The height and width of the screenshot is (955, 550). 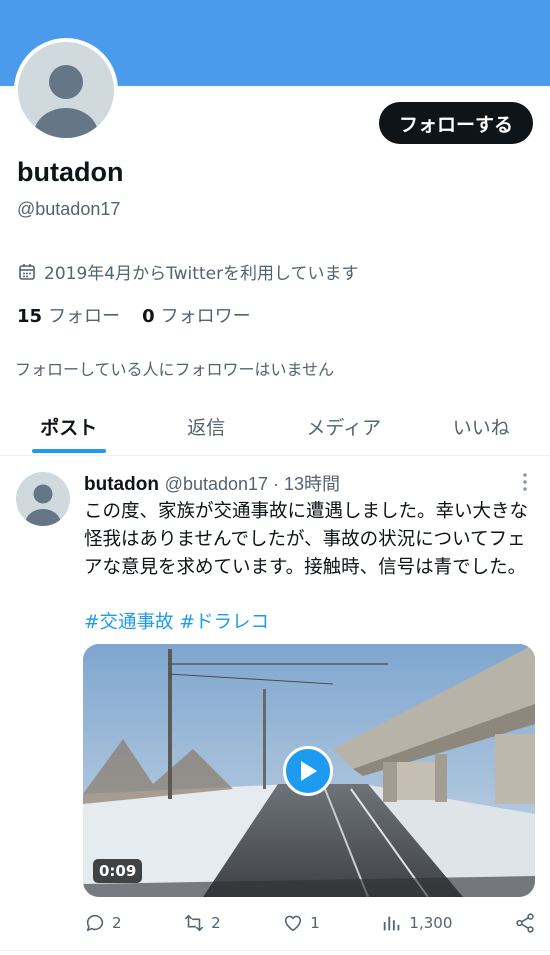 What do you see at coordinates (118, 871) in the screenshot?
I see `video-duration: 0:09` at bounding box center [118, 871].